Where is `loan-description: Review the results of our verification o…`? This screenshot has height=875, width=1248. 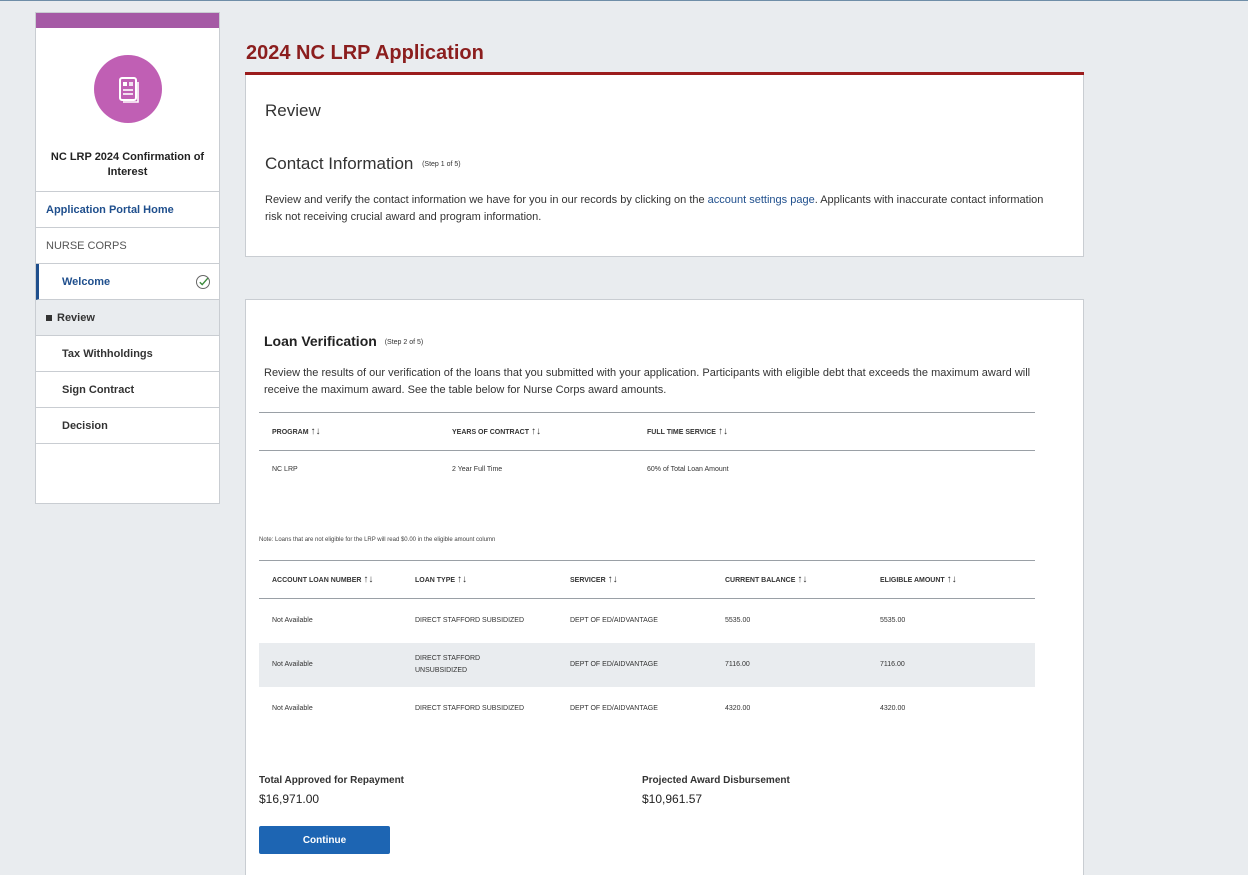 loan-description: Review the results of our verification o… is located at coordinates (647, 381).